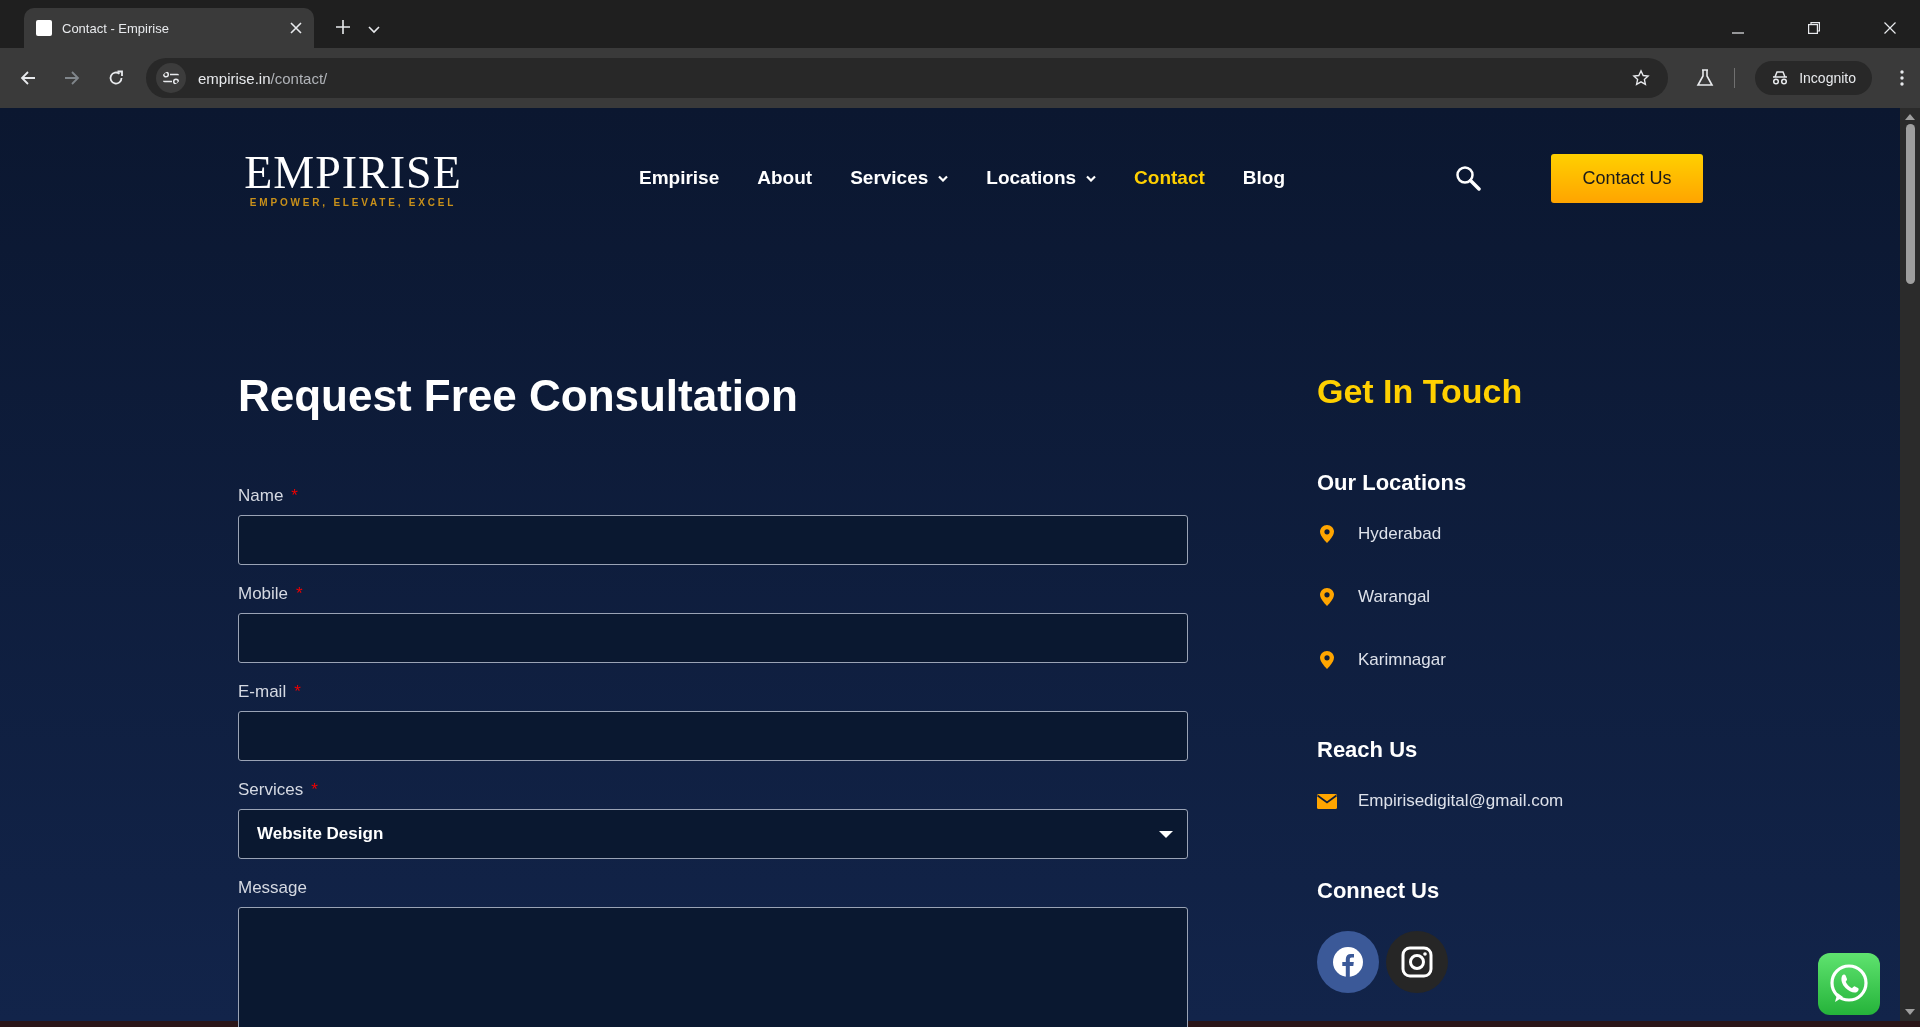 This screenshot has height=1027, width=1920. What do you see at coordinates (263, 78) in the screenshot?
I see `url-text: empirise.in/contact/` at bounding box center [263, 78].